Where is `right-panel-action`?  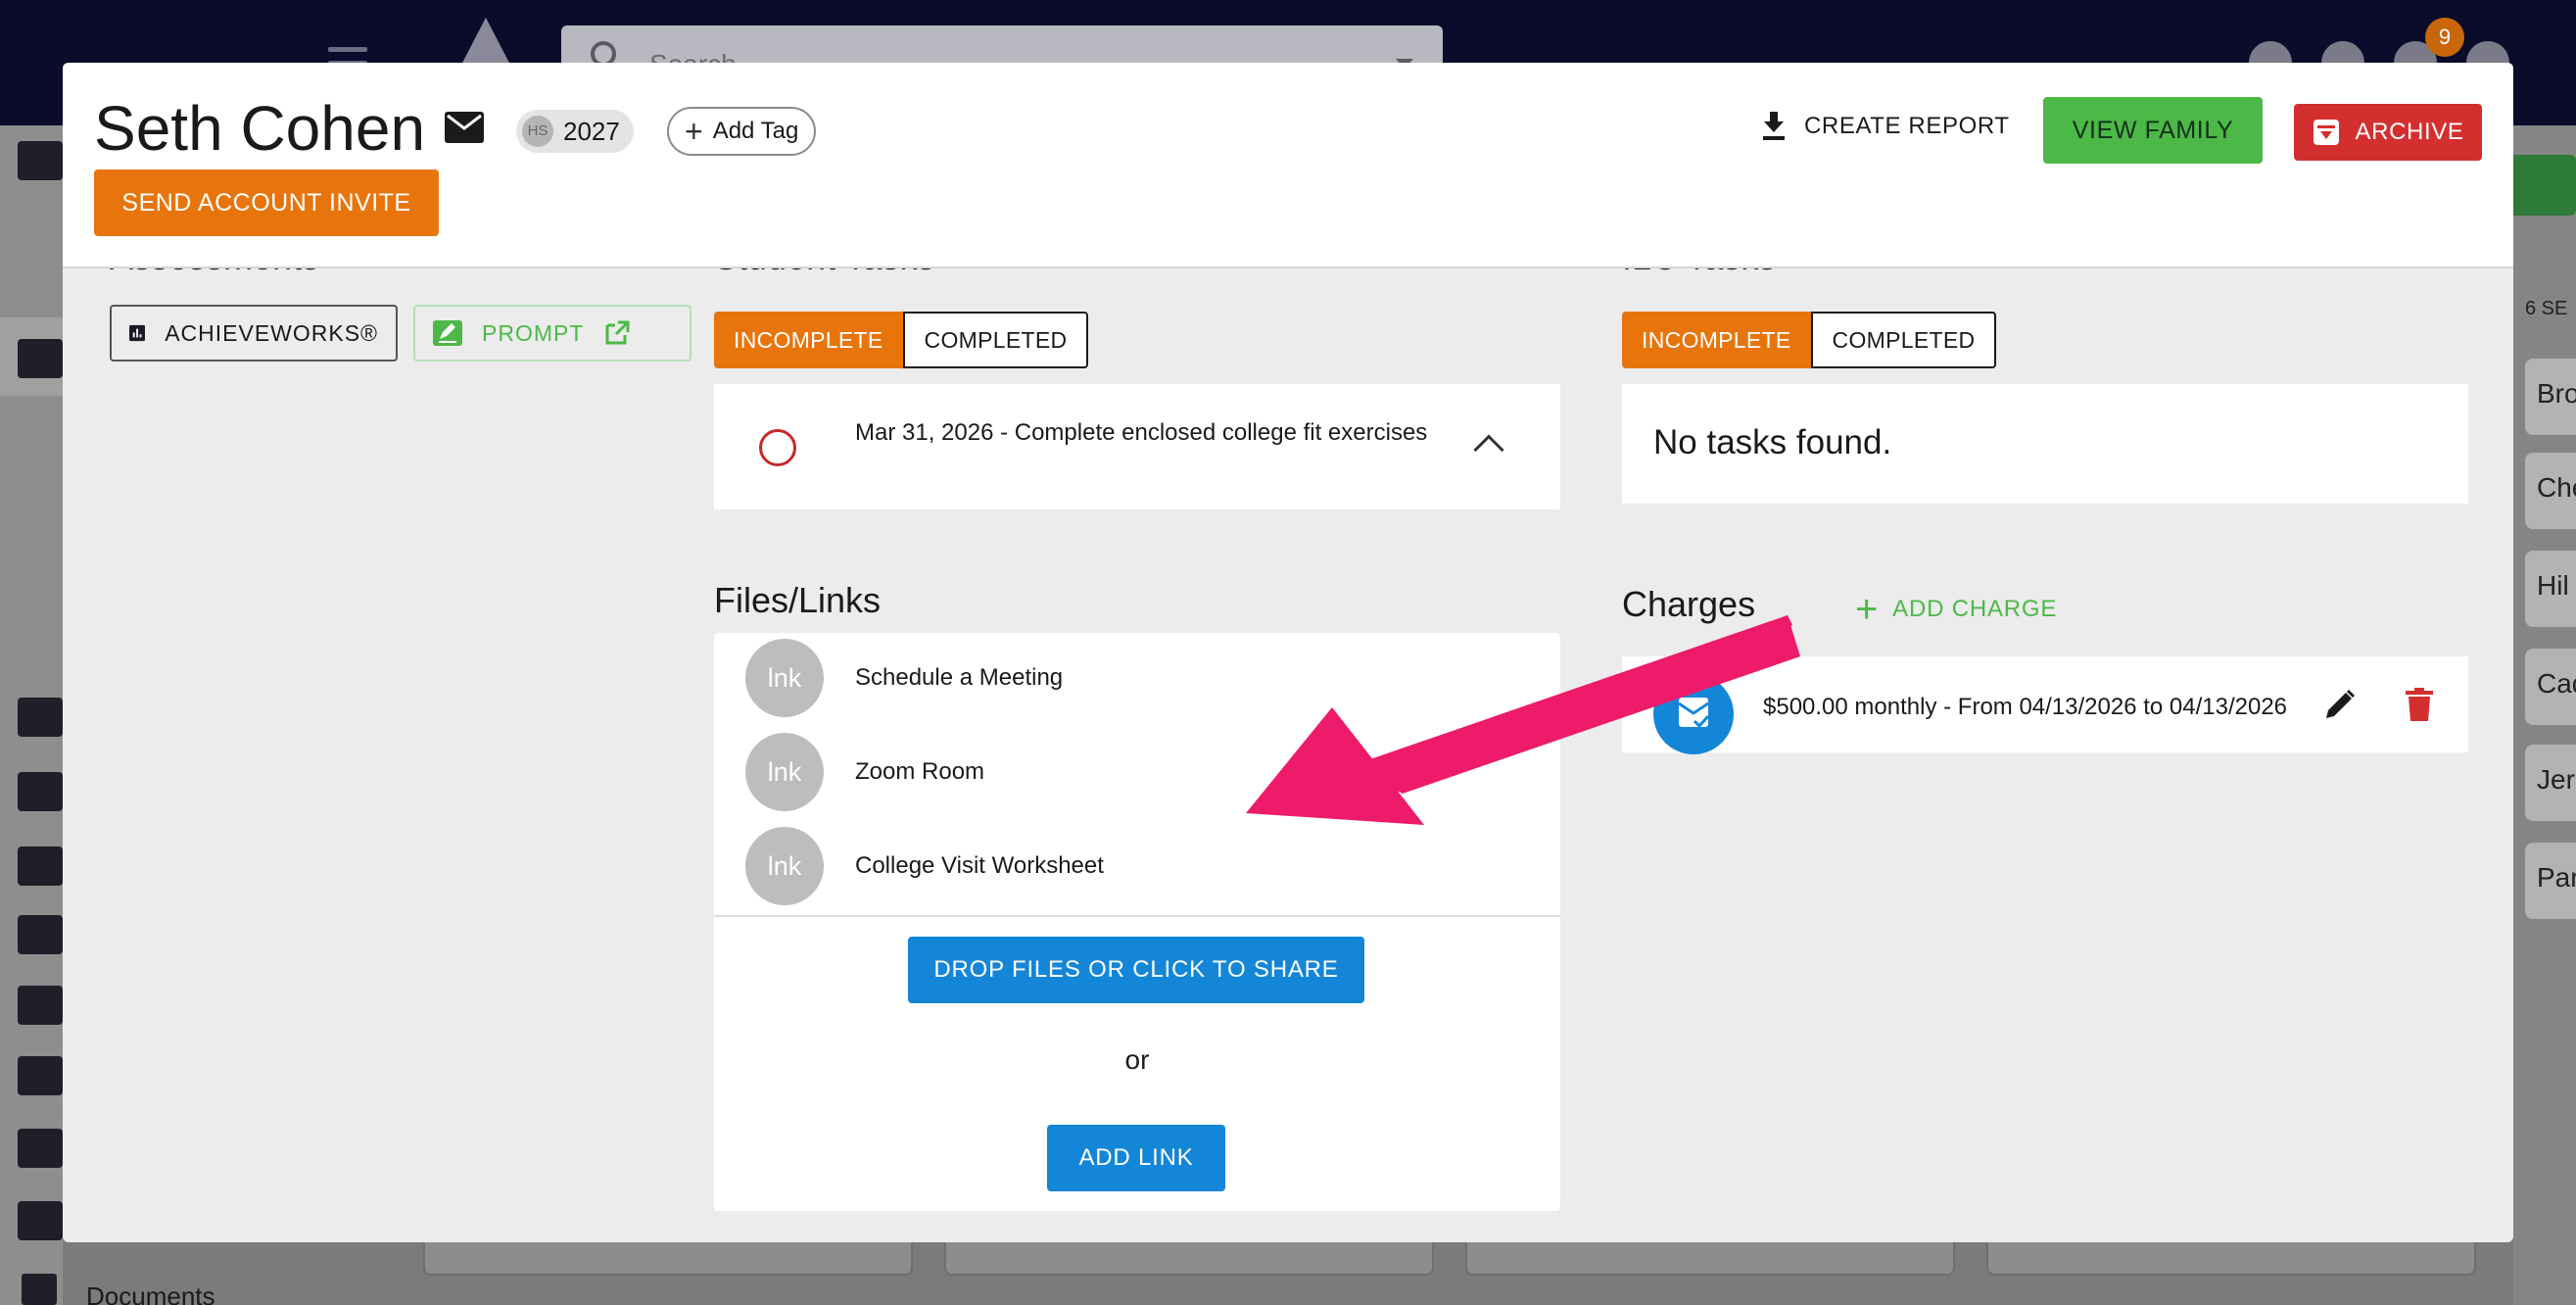
right-panel-action is located at coordinates (2545, 186).